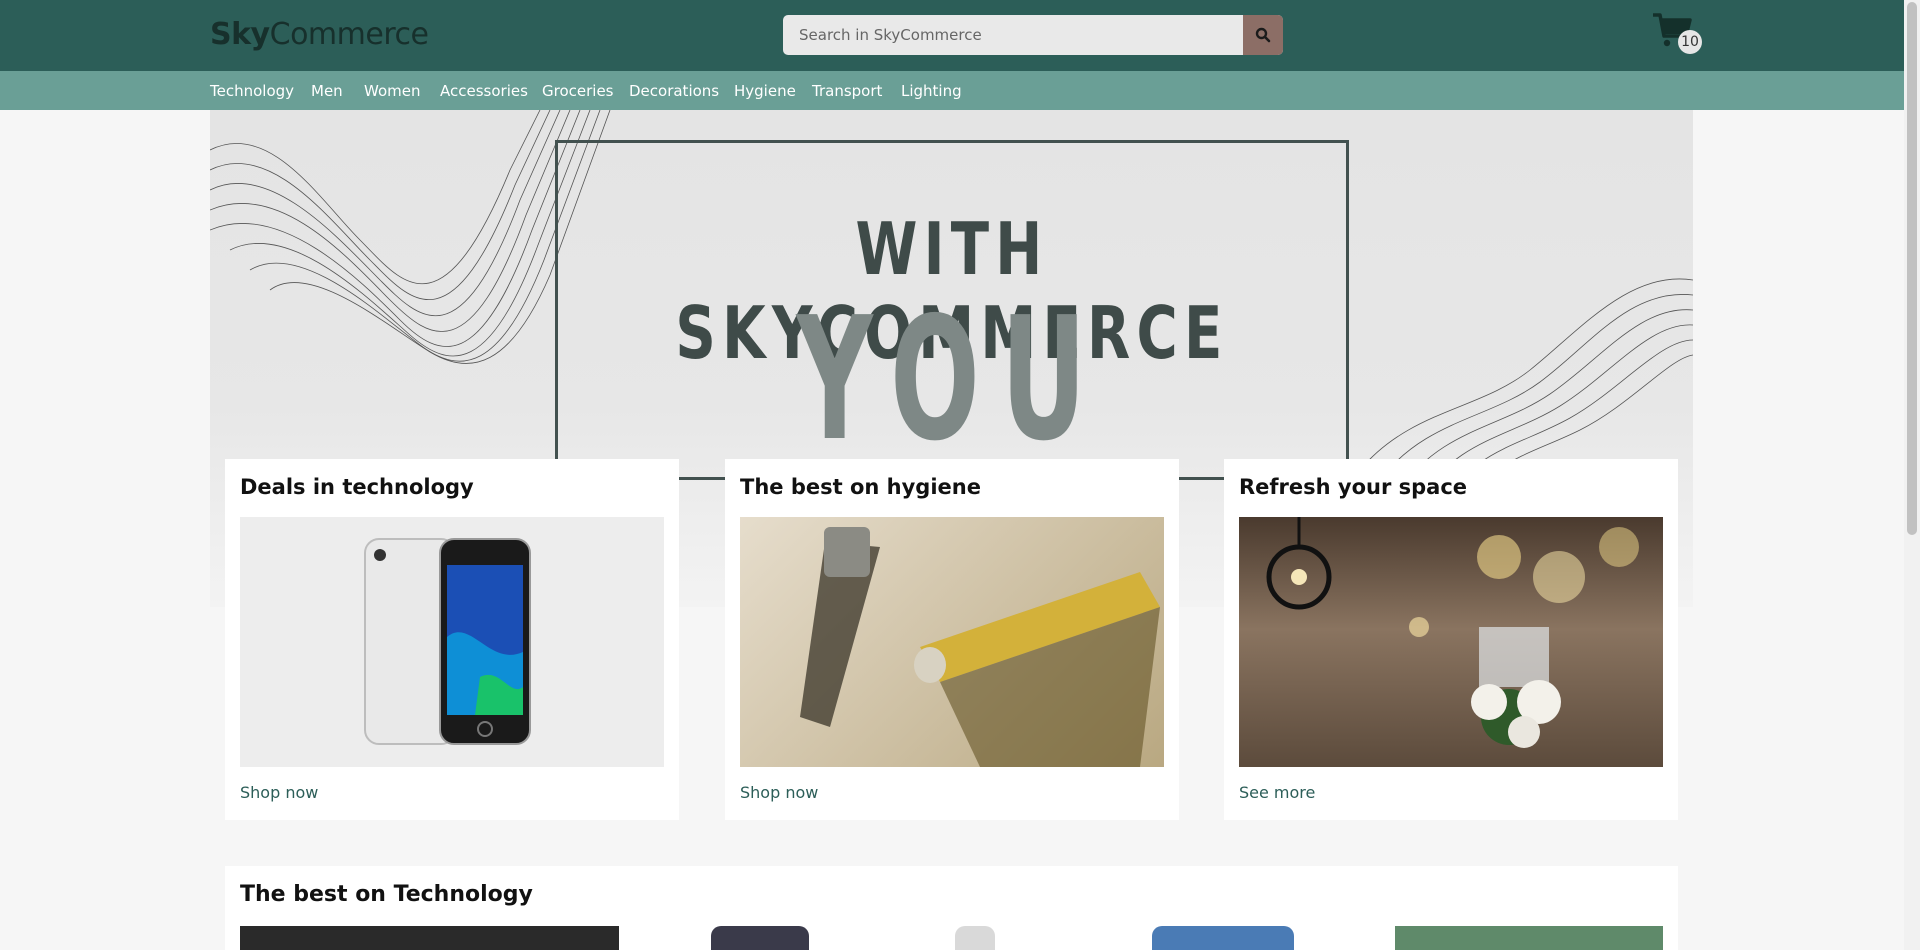 The width and height of the screenshot is (1920, 950). What do you see at coordinates (392, 91) in the screenshot?
I see `nav-item-women: Women` at bounding box center [392, 91].